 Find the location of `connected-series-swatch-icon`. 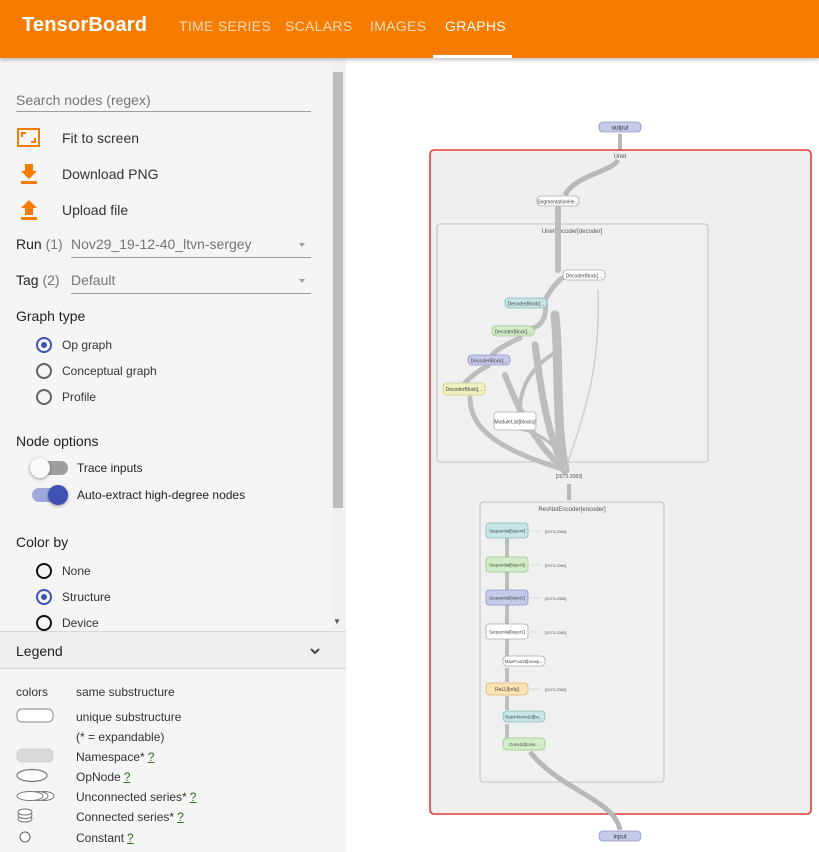

connected-series-swatch-icon is located at coordinates (25, 815).